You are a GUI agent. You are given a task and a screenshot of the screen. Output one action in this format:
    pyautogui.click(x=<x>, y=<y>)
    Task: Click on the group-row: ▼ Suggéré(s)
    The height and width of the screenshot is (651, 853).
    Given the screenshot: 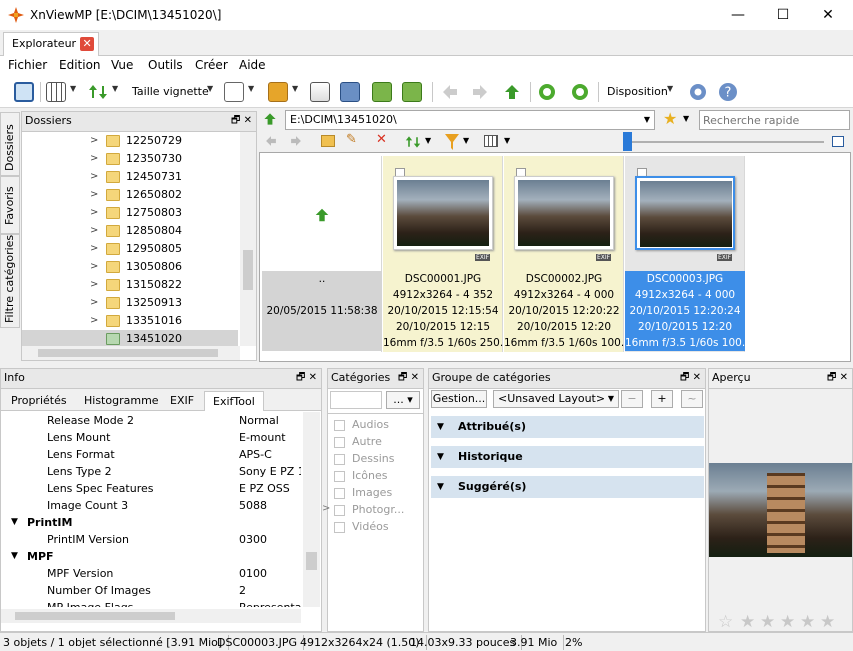 What is the action you would take?
    pyautogui.click(x=567, y=487)
    